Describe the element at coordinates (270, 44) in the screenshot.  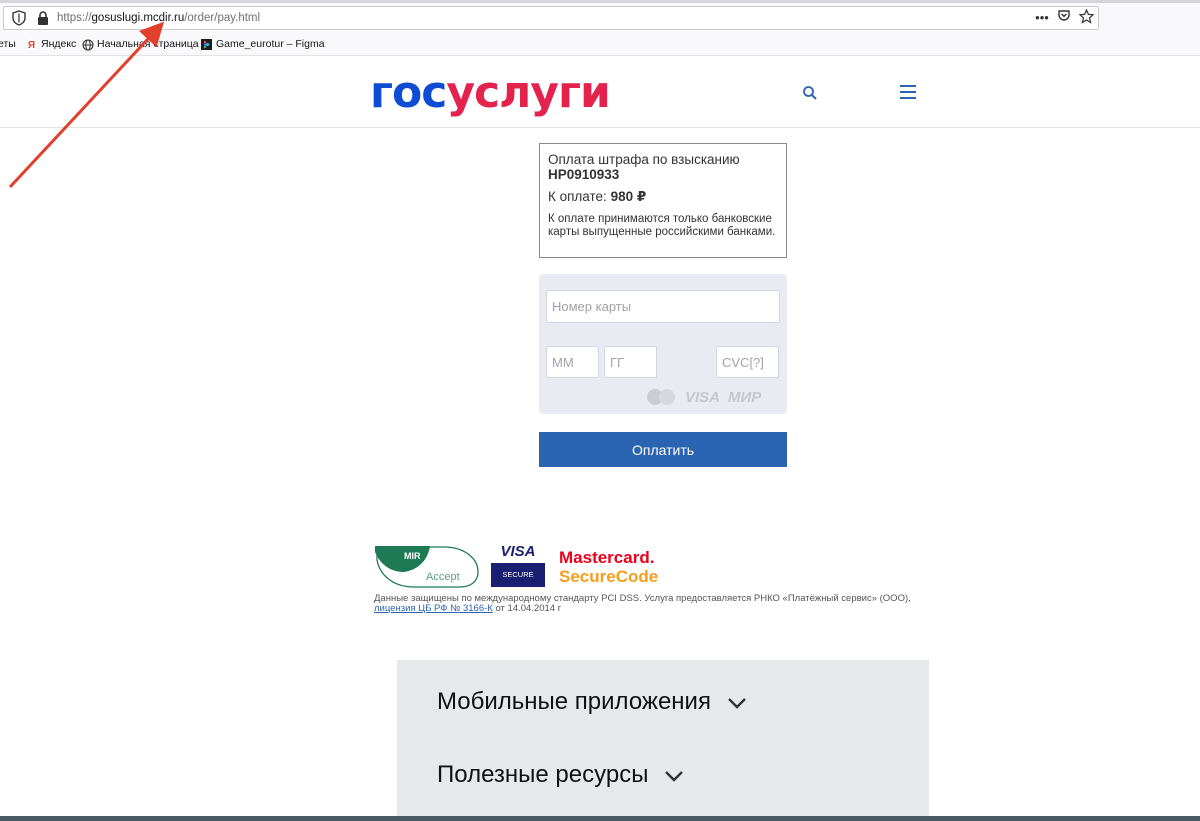
I see `bookmark-label: Game_eurotur – Figma` at that location.